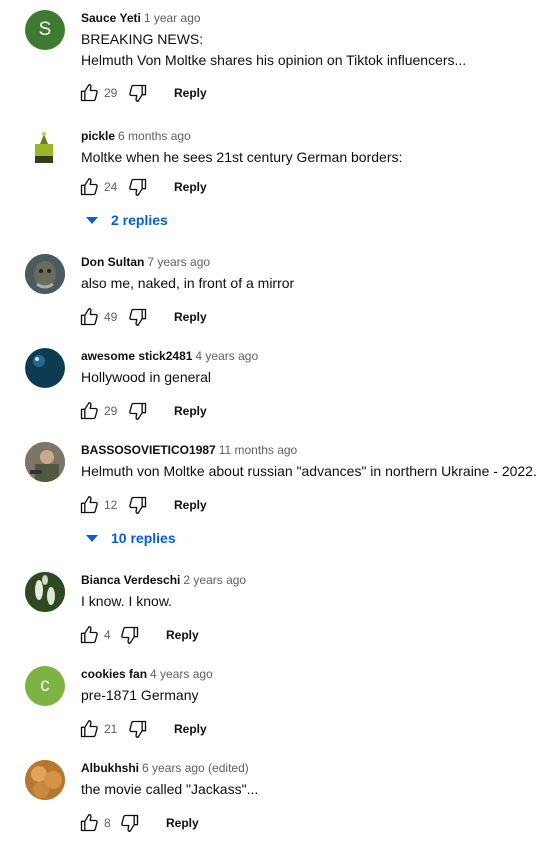  I want to click on like-count: 12, so click(111, 505).